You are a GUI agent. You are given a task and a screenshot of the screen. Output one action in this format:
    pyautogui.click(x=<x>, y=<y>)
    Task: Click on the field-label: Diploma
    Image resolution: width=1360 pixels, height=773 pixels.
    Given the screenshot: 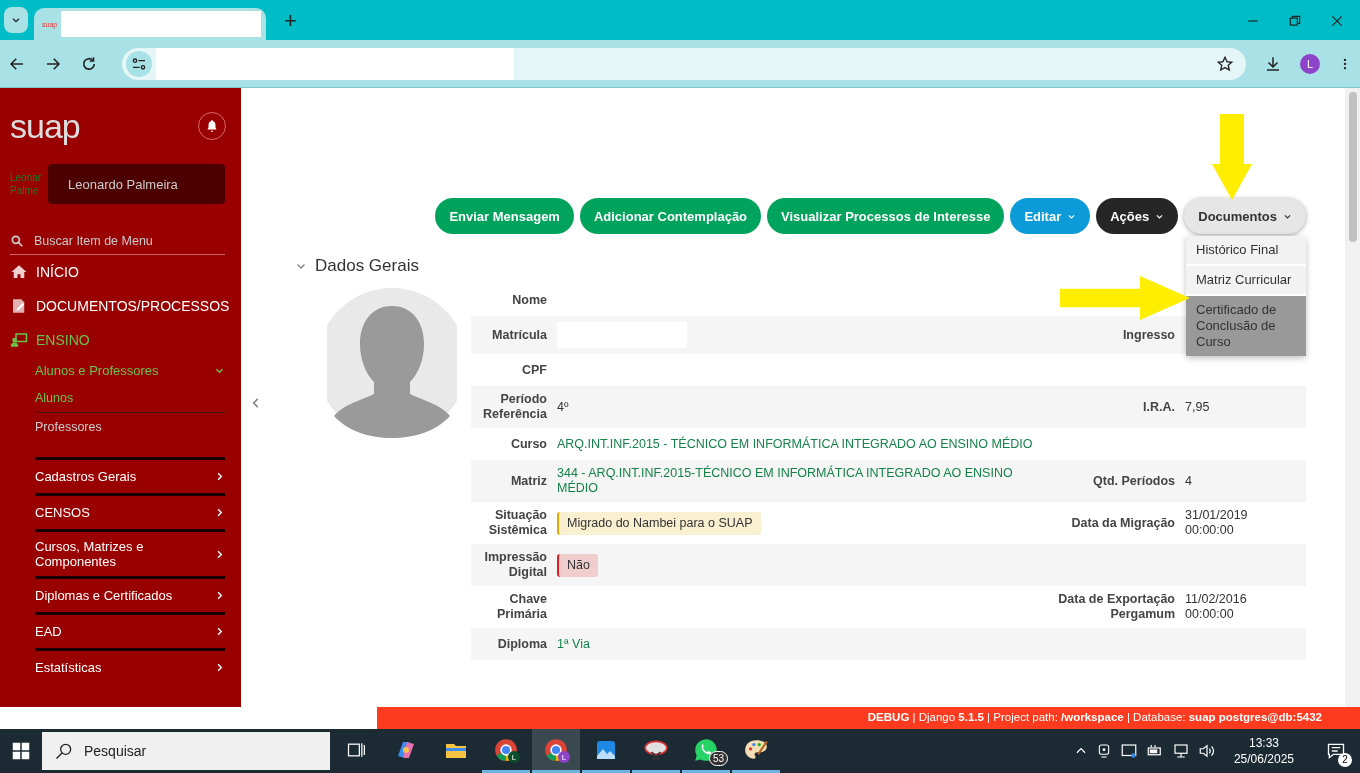 What is the action you would take?
    pyautogui.click(x=521, y=644)
    